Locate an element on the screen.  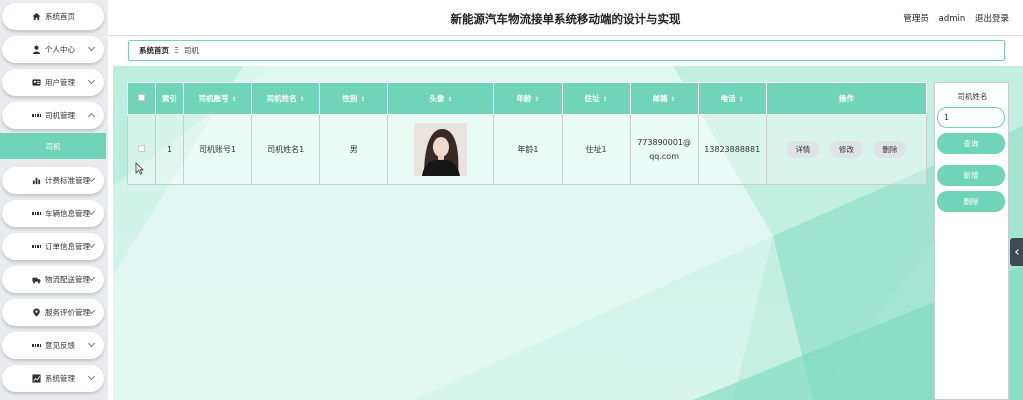
cell-actions: 详情 修改 删除 is located at coordinates (846, 149).